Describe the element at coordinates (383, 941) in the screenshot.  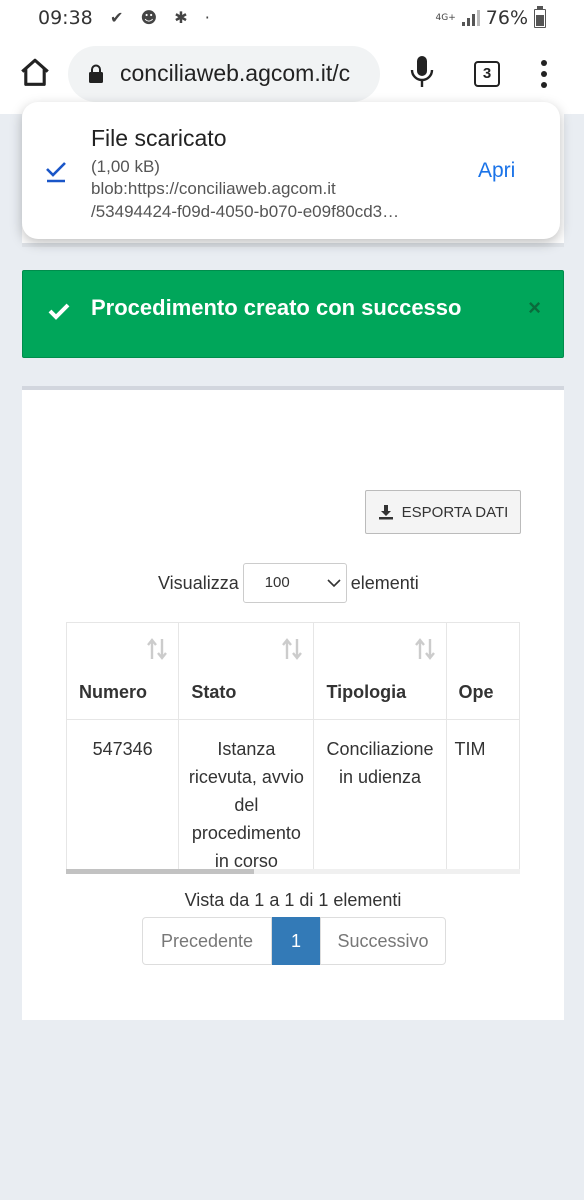
I see `next-page-button: Successivo` at that location.